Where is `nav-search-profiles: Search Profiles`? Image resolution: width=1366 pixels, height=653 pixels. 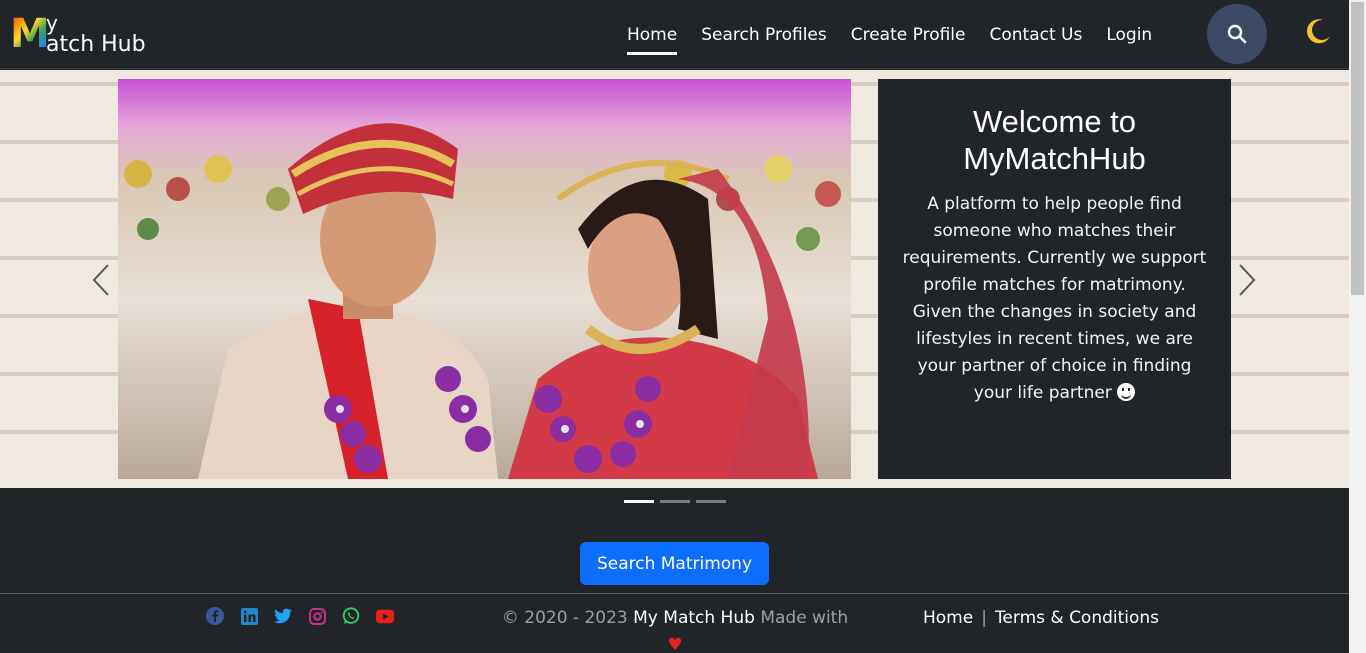
nav-search-profiles: Search Profiles is located at coordinates (764, 35).